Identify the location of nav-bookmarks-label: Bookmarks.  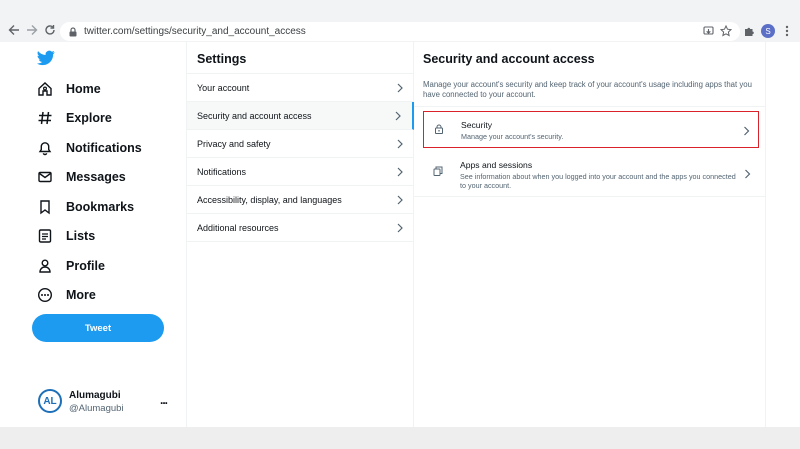
(100, 207).